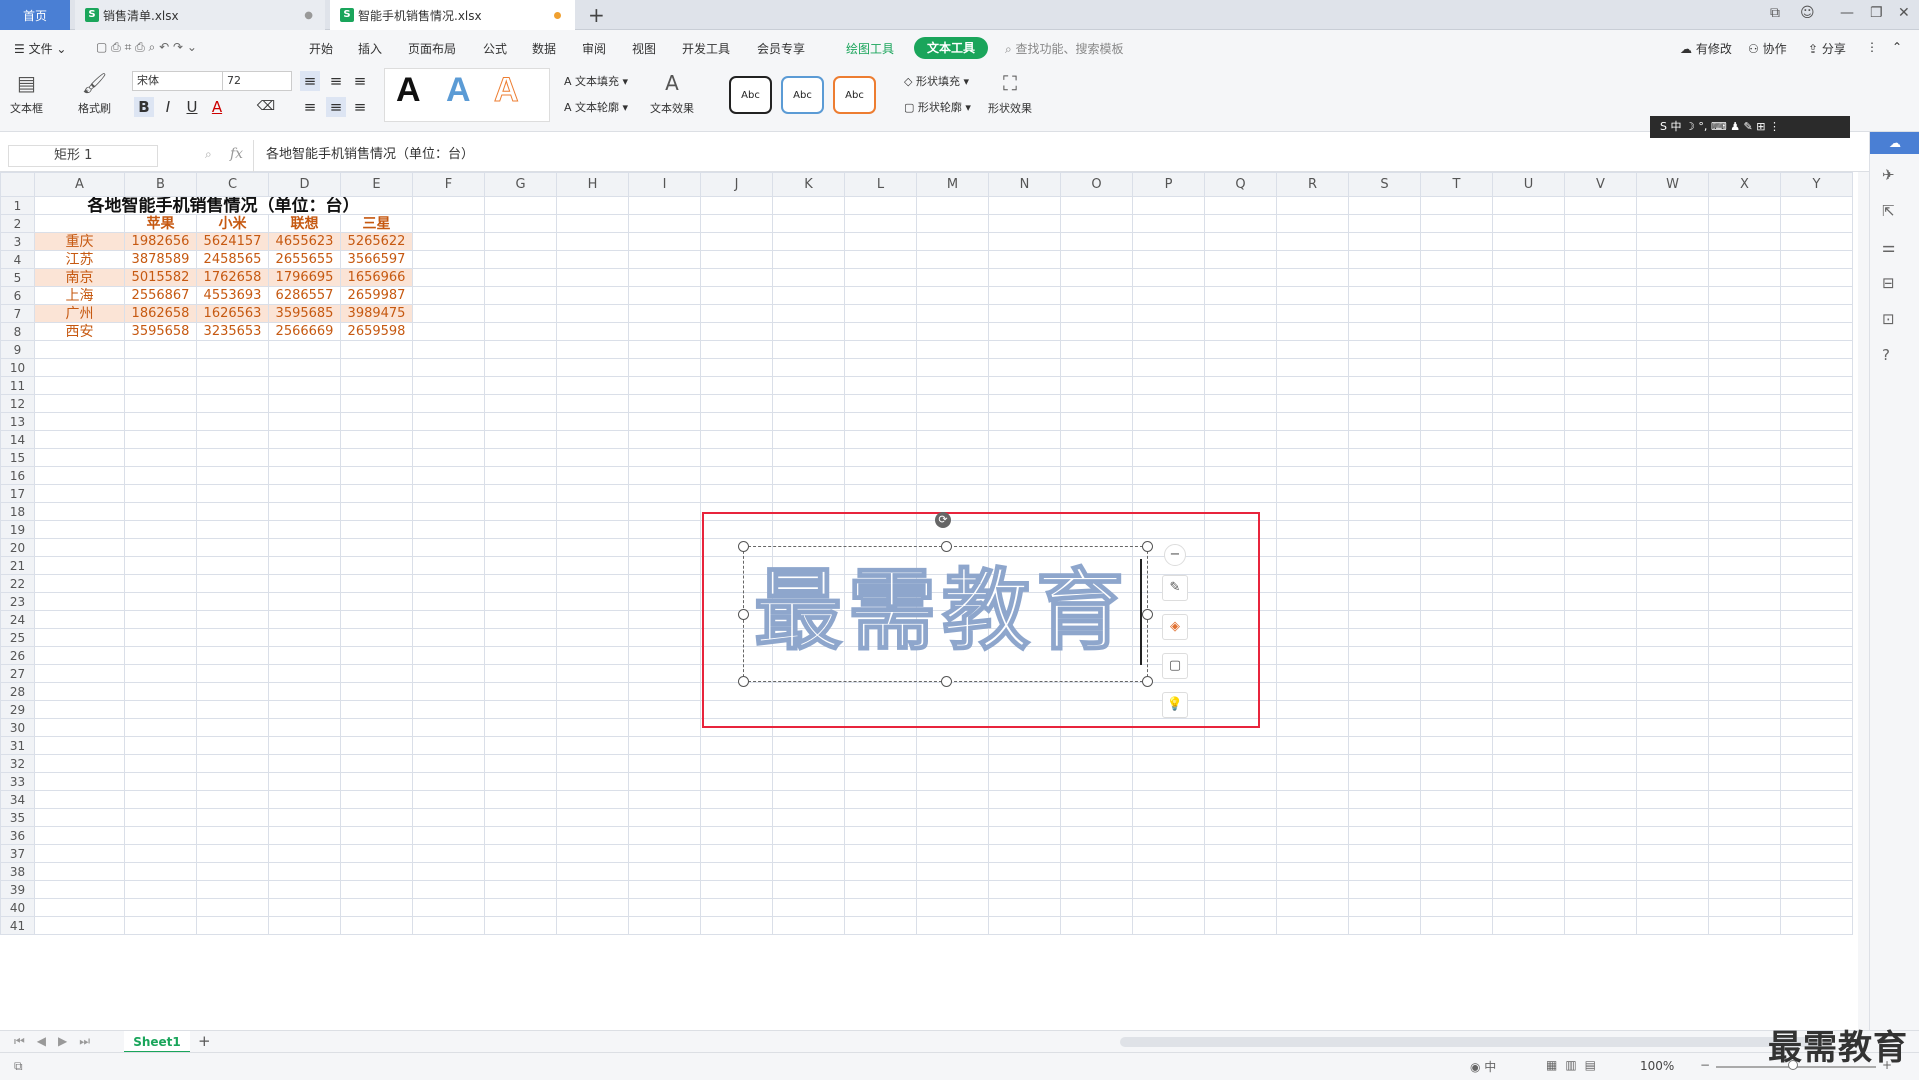 The width and height of the screenshot is (1919, 1080). What do you see at coordinates (943, 520) in the screenshot?
I see `rotate-handle-icon: ⟳` at bounding box center [943, 520].